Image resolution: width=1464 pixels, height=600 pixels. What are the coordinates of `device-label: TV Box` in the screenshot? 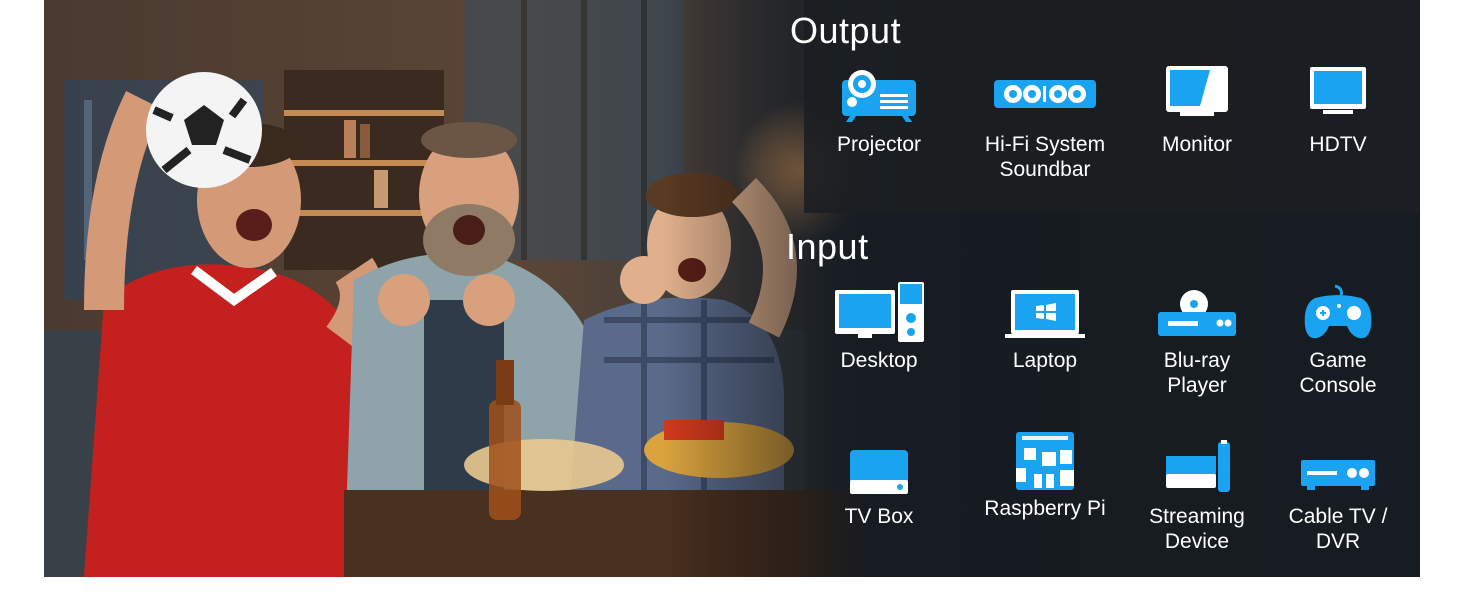 It's located at (879, 516).